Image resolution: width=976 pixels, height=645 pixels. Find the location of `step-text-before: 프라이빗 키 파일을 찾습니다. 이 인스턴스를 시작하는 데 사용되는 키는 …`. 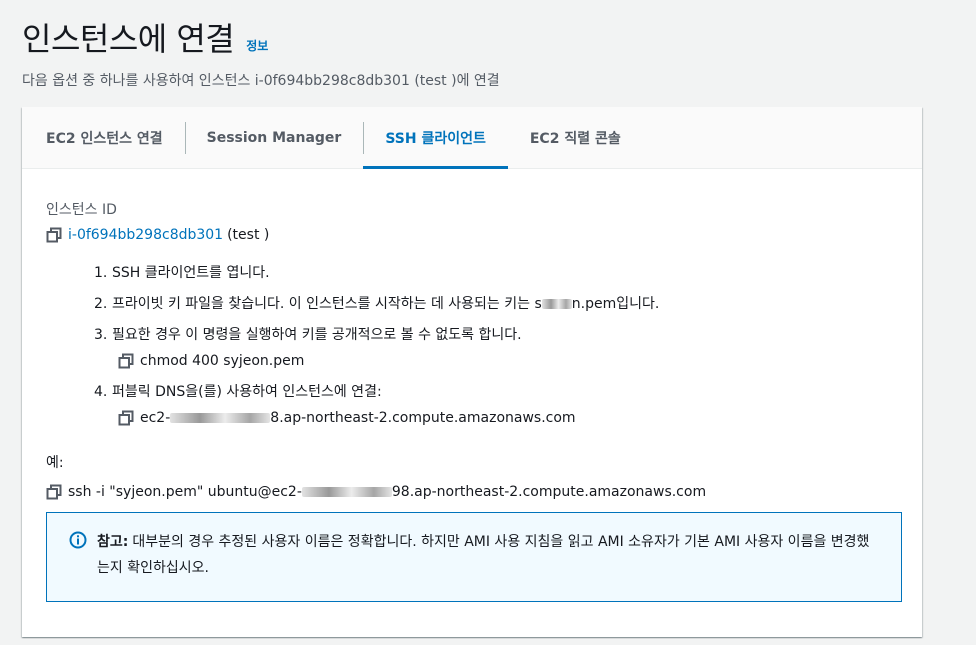

step-text-before: 프라이빗 키 파일을 찾습니다. 이 인스턴스를 시작하는 데 사용되는 키는 … is located at coordinates (327, 304).